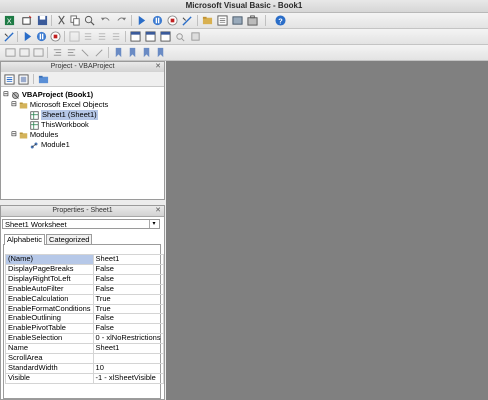 This screenshot has width=488, height=400. What do you see at coordinates (141, 20) in the screenshot?
I see `run-icon` at bounding box center [141, 20].